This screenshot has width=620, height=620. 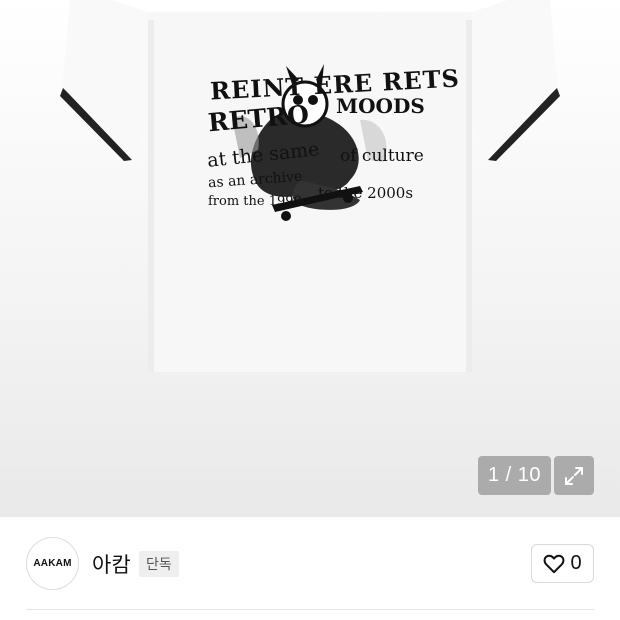 I want to click on seller-info-row: AAKAM 아캄 단독 0, so click(x=310, y=563).